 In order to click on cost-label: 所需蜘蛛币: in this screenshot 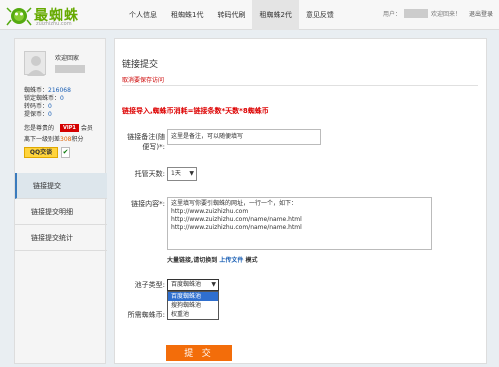, I will do `click(146, 315)`.